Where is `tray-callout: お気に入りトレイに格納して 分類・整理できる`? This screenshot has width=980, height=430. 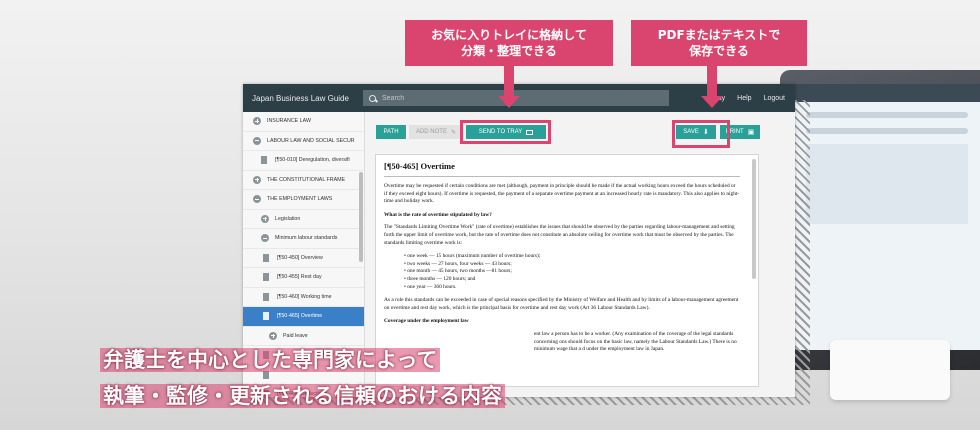 tray-callout: お気に入りトレイに格納して 分類・整理できる is located at coordinates (509, 43).